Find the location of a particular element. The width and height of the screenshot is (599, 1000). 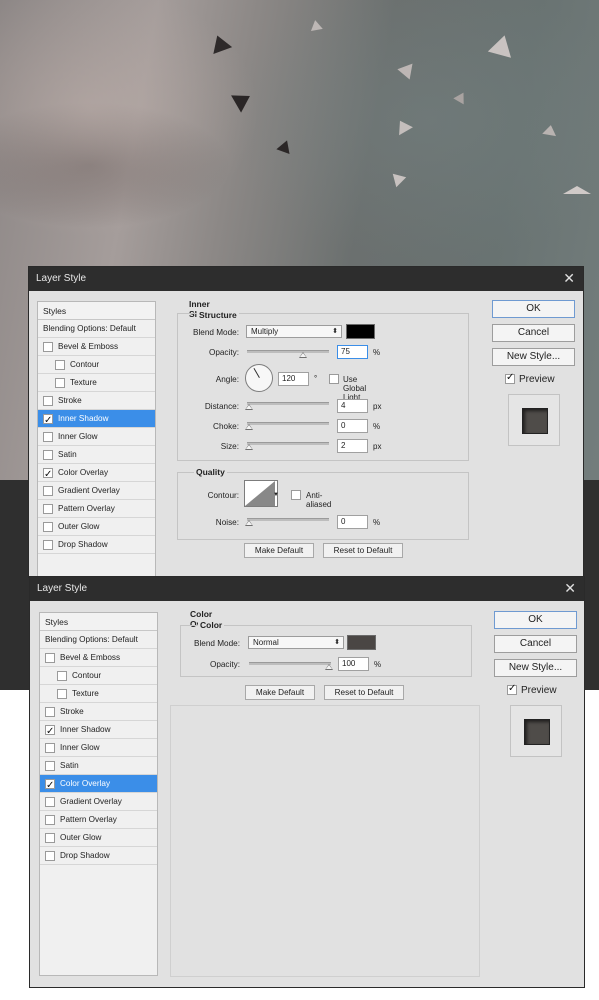

style-item-label: Drop Shadow is located at coordinates (85, 855).